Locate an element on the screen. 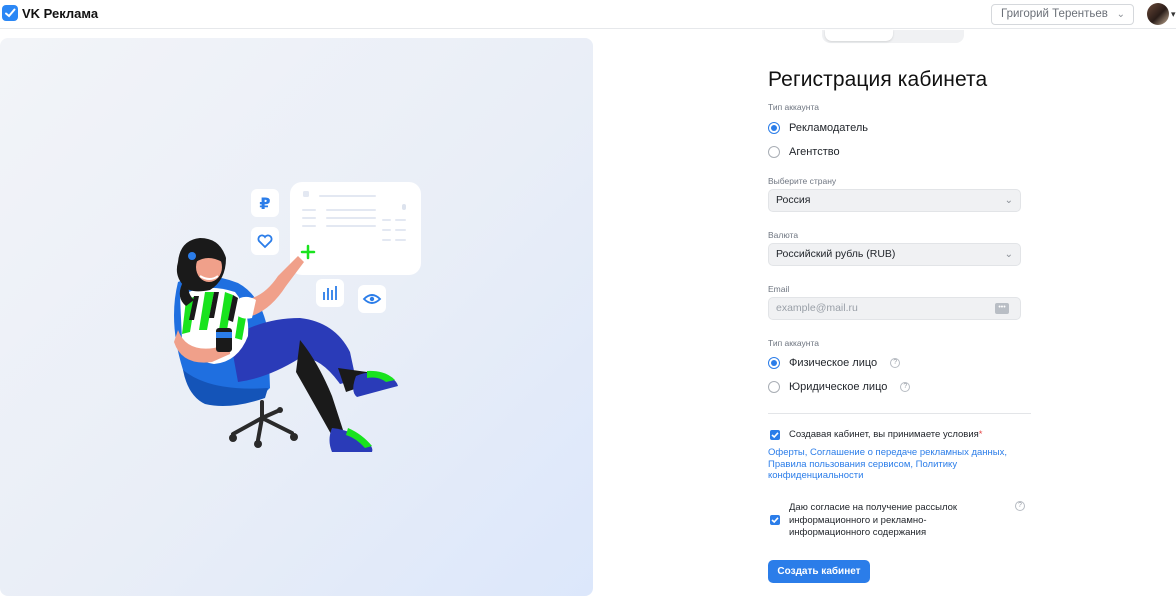 The image size is (1176, 597). brand-name: VK Реклама is located at coordinates (60, 13).